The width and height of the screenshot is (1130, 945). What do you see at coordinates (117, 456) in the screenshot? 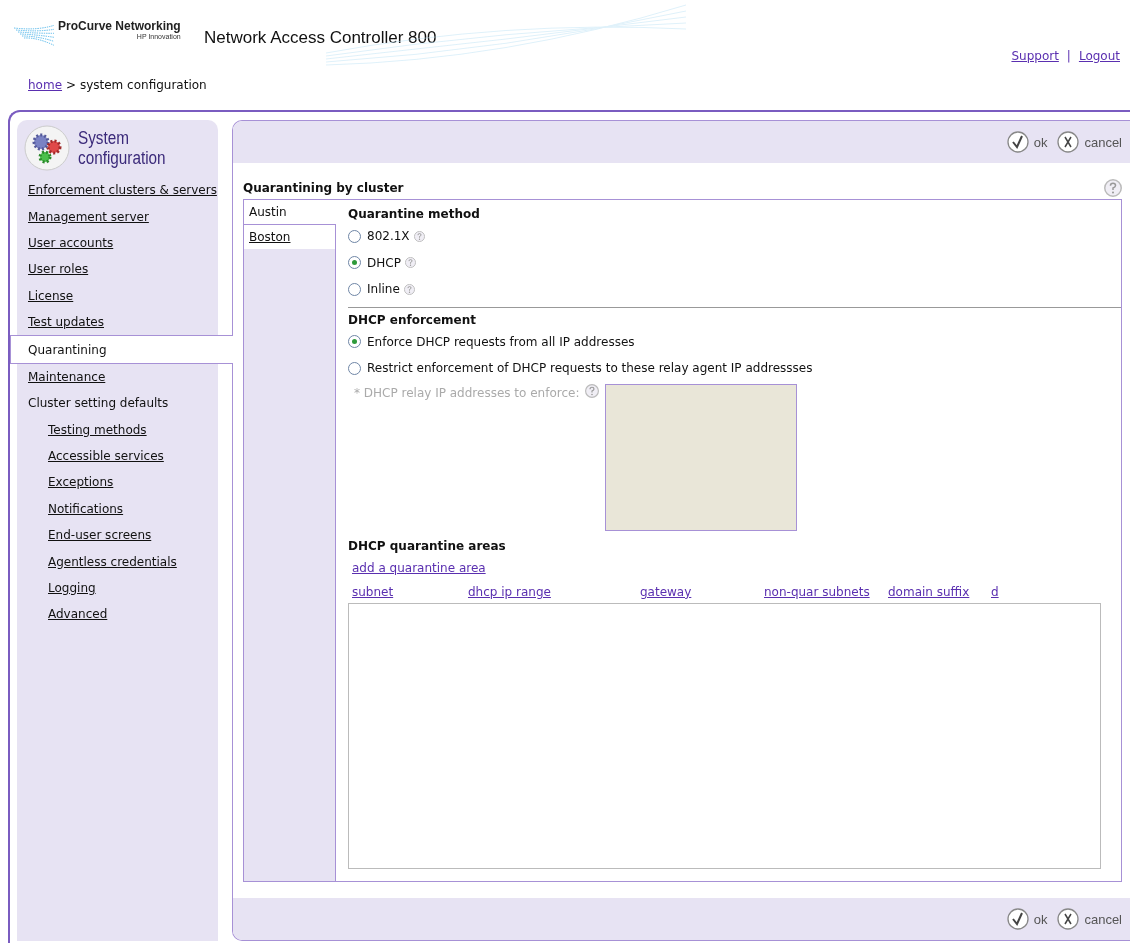
I see `nav-link: Accessible services` at bounding box center [117, 456].